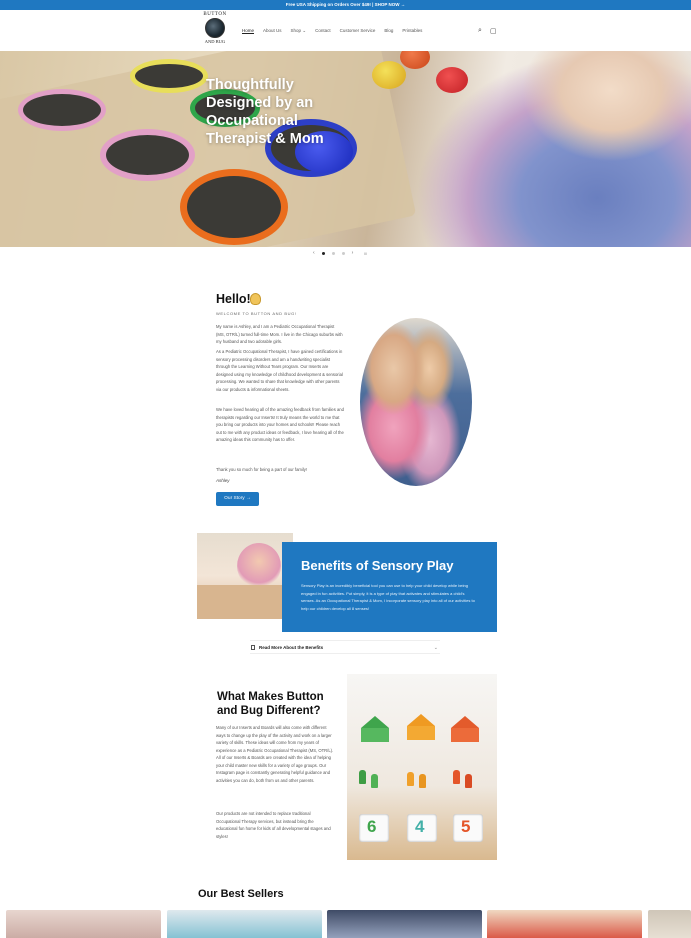  What do you see at coordinates (245, 602) in the screenshot?
I see `pegboard` at bounding box center [245, 602].